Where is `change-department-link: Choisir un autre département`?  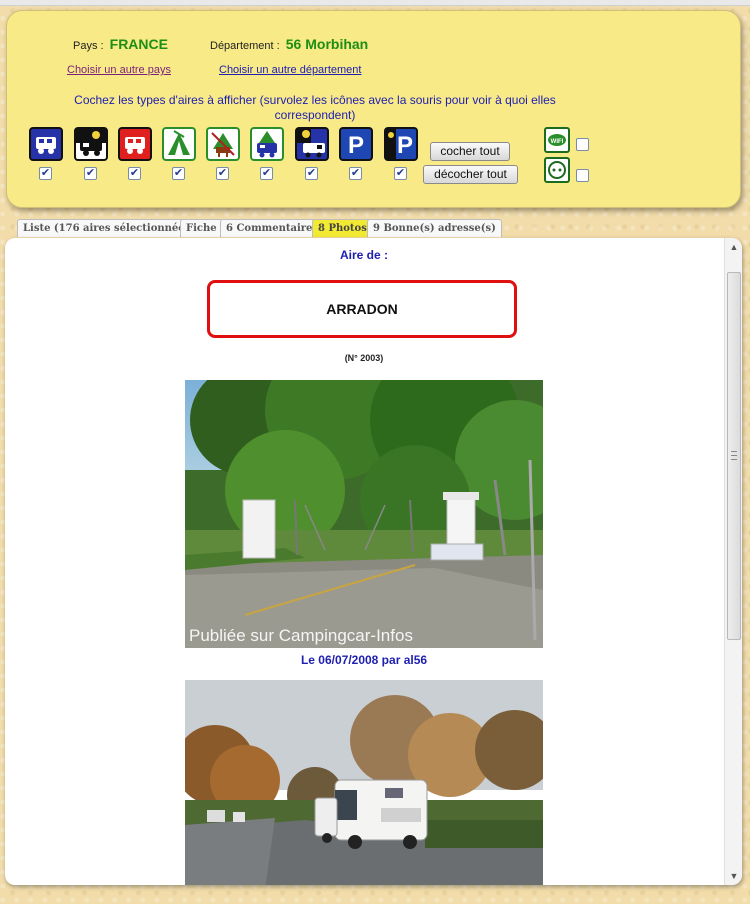
change-department-link: Choisir un autre département is located at coordinates (290, 70).